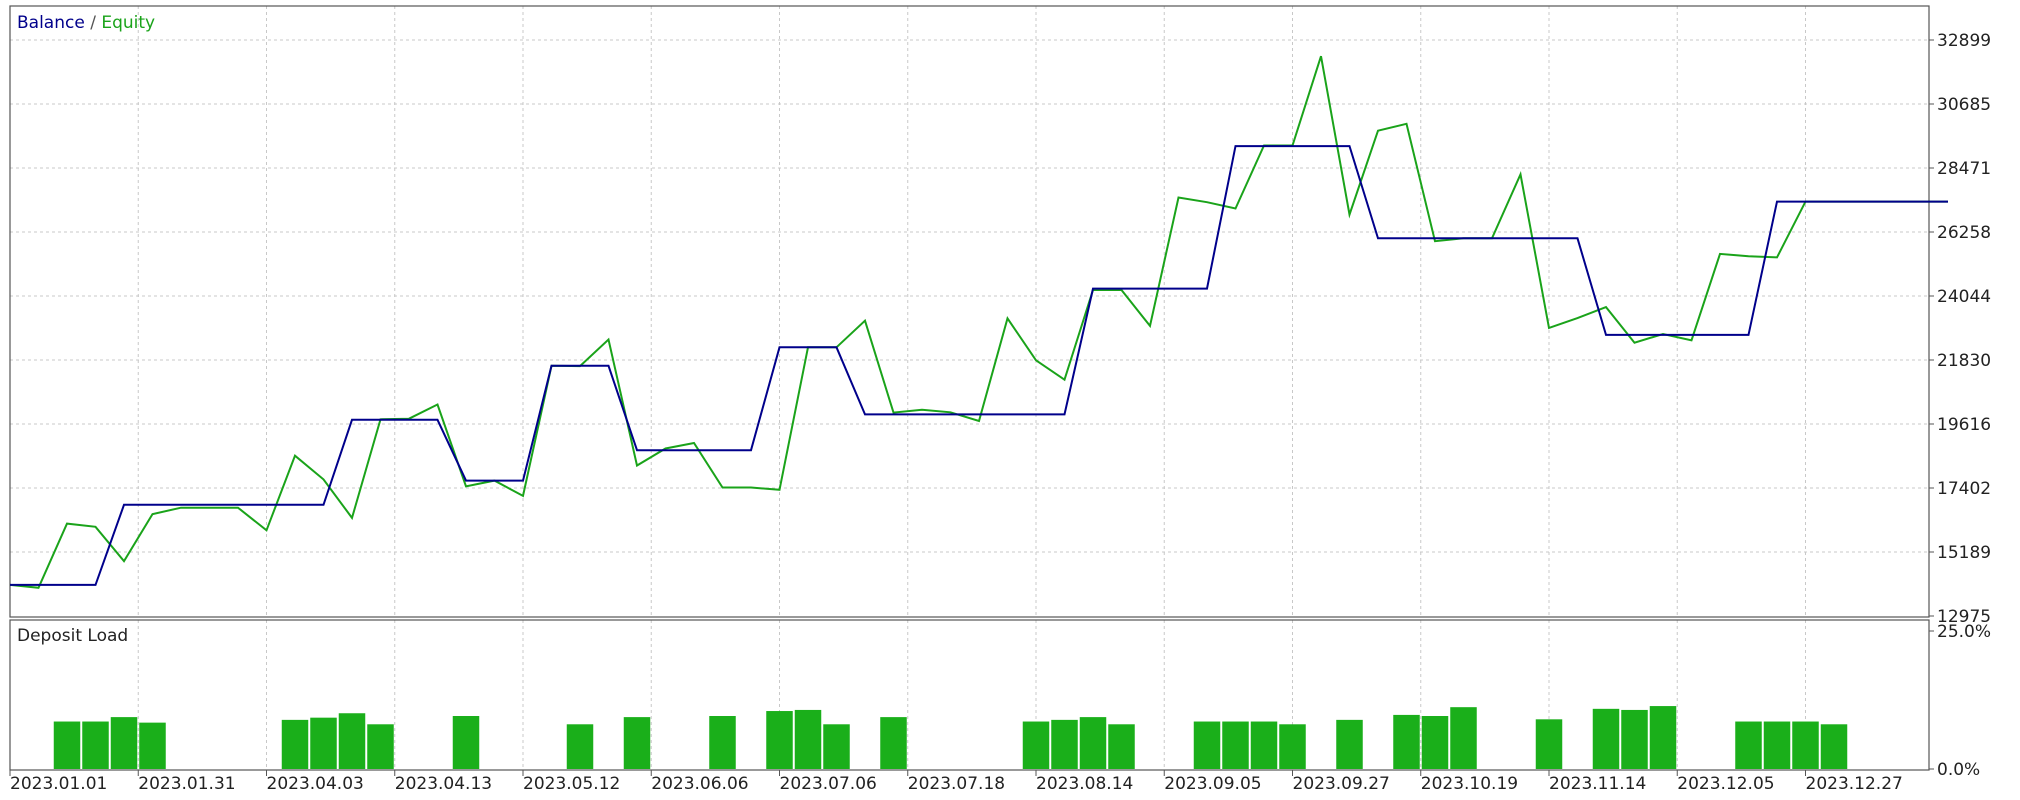  Describe the element at coordinates (58, 784) in the screenshot. I see `x-tick-label: 2023.01.01` at that location.